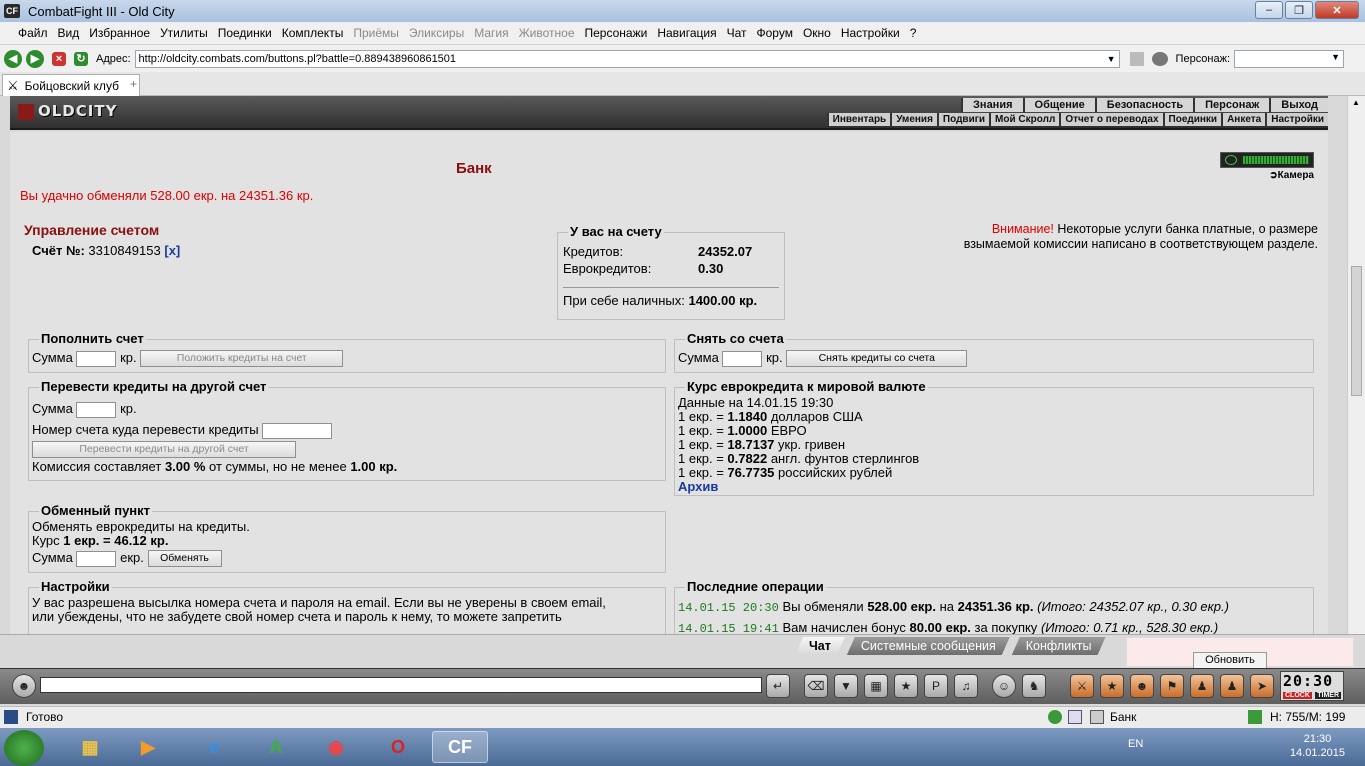  I want to click on scroll-thumb, so click(1356, 331).